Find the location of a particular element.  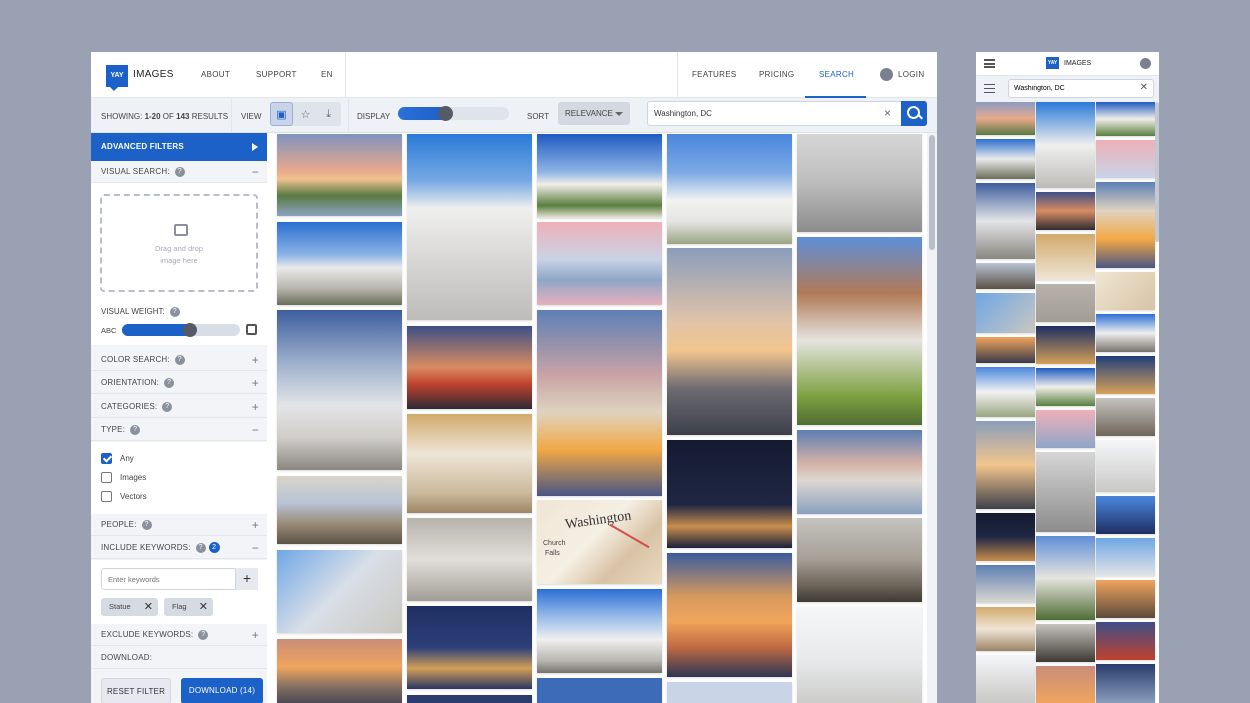

visual-weight-slider is located at coordinates (181, 330).